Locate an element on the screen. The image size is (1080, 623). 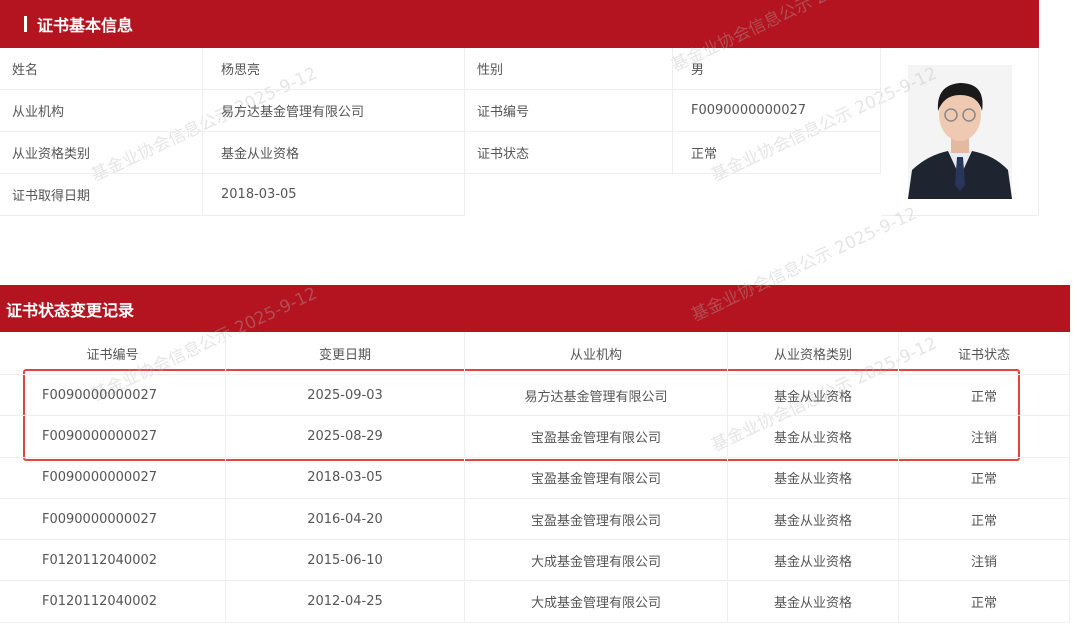
info-value: 易方达基金管理有限公司 is located at coordinates (334, 111).